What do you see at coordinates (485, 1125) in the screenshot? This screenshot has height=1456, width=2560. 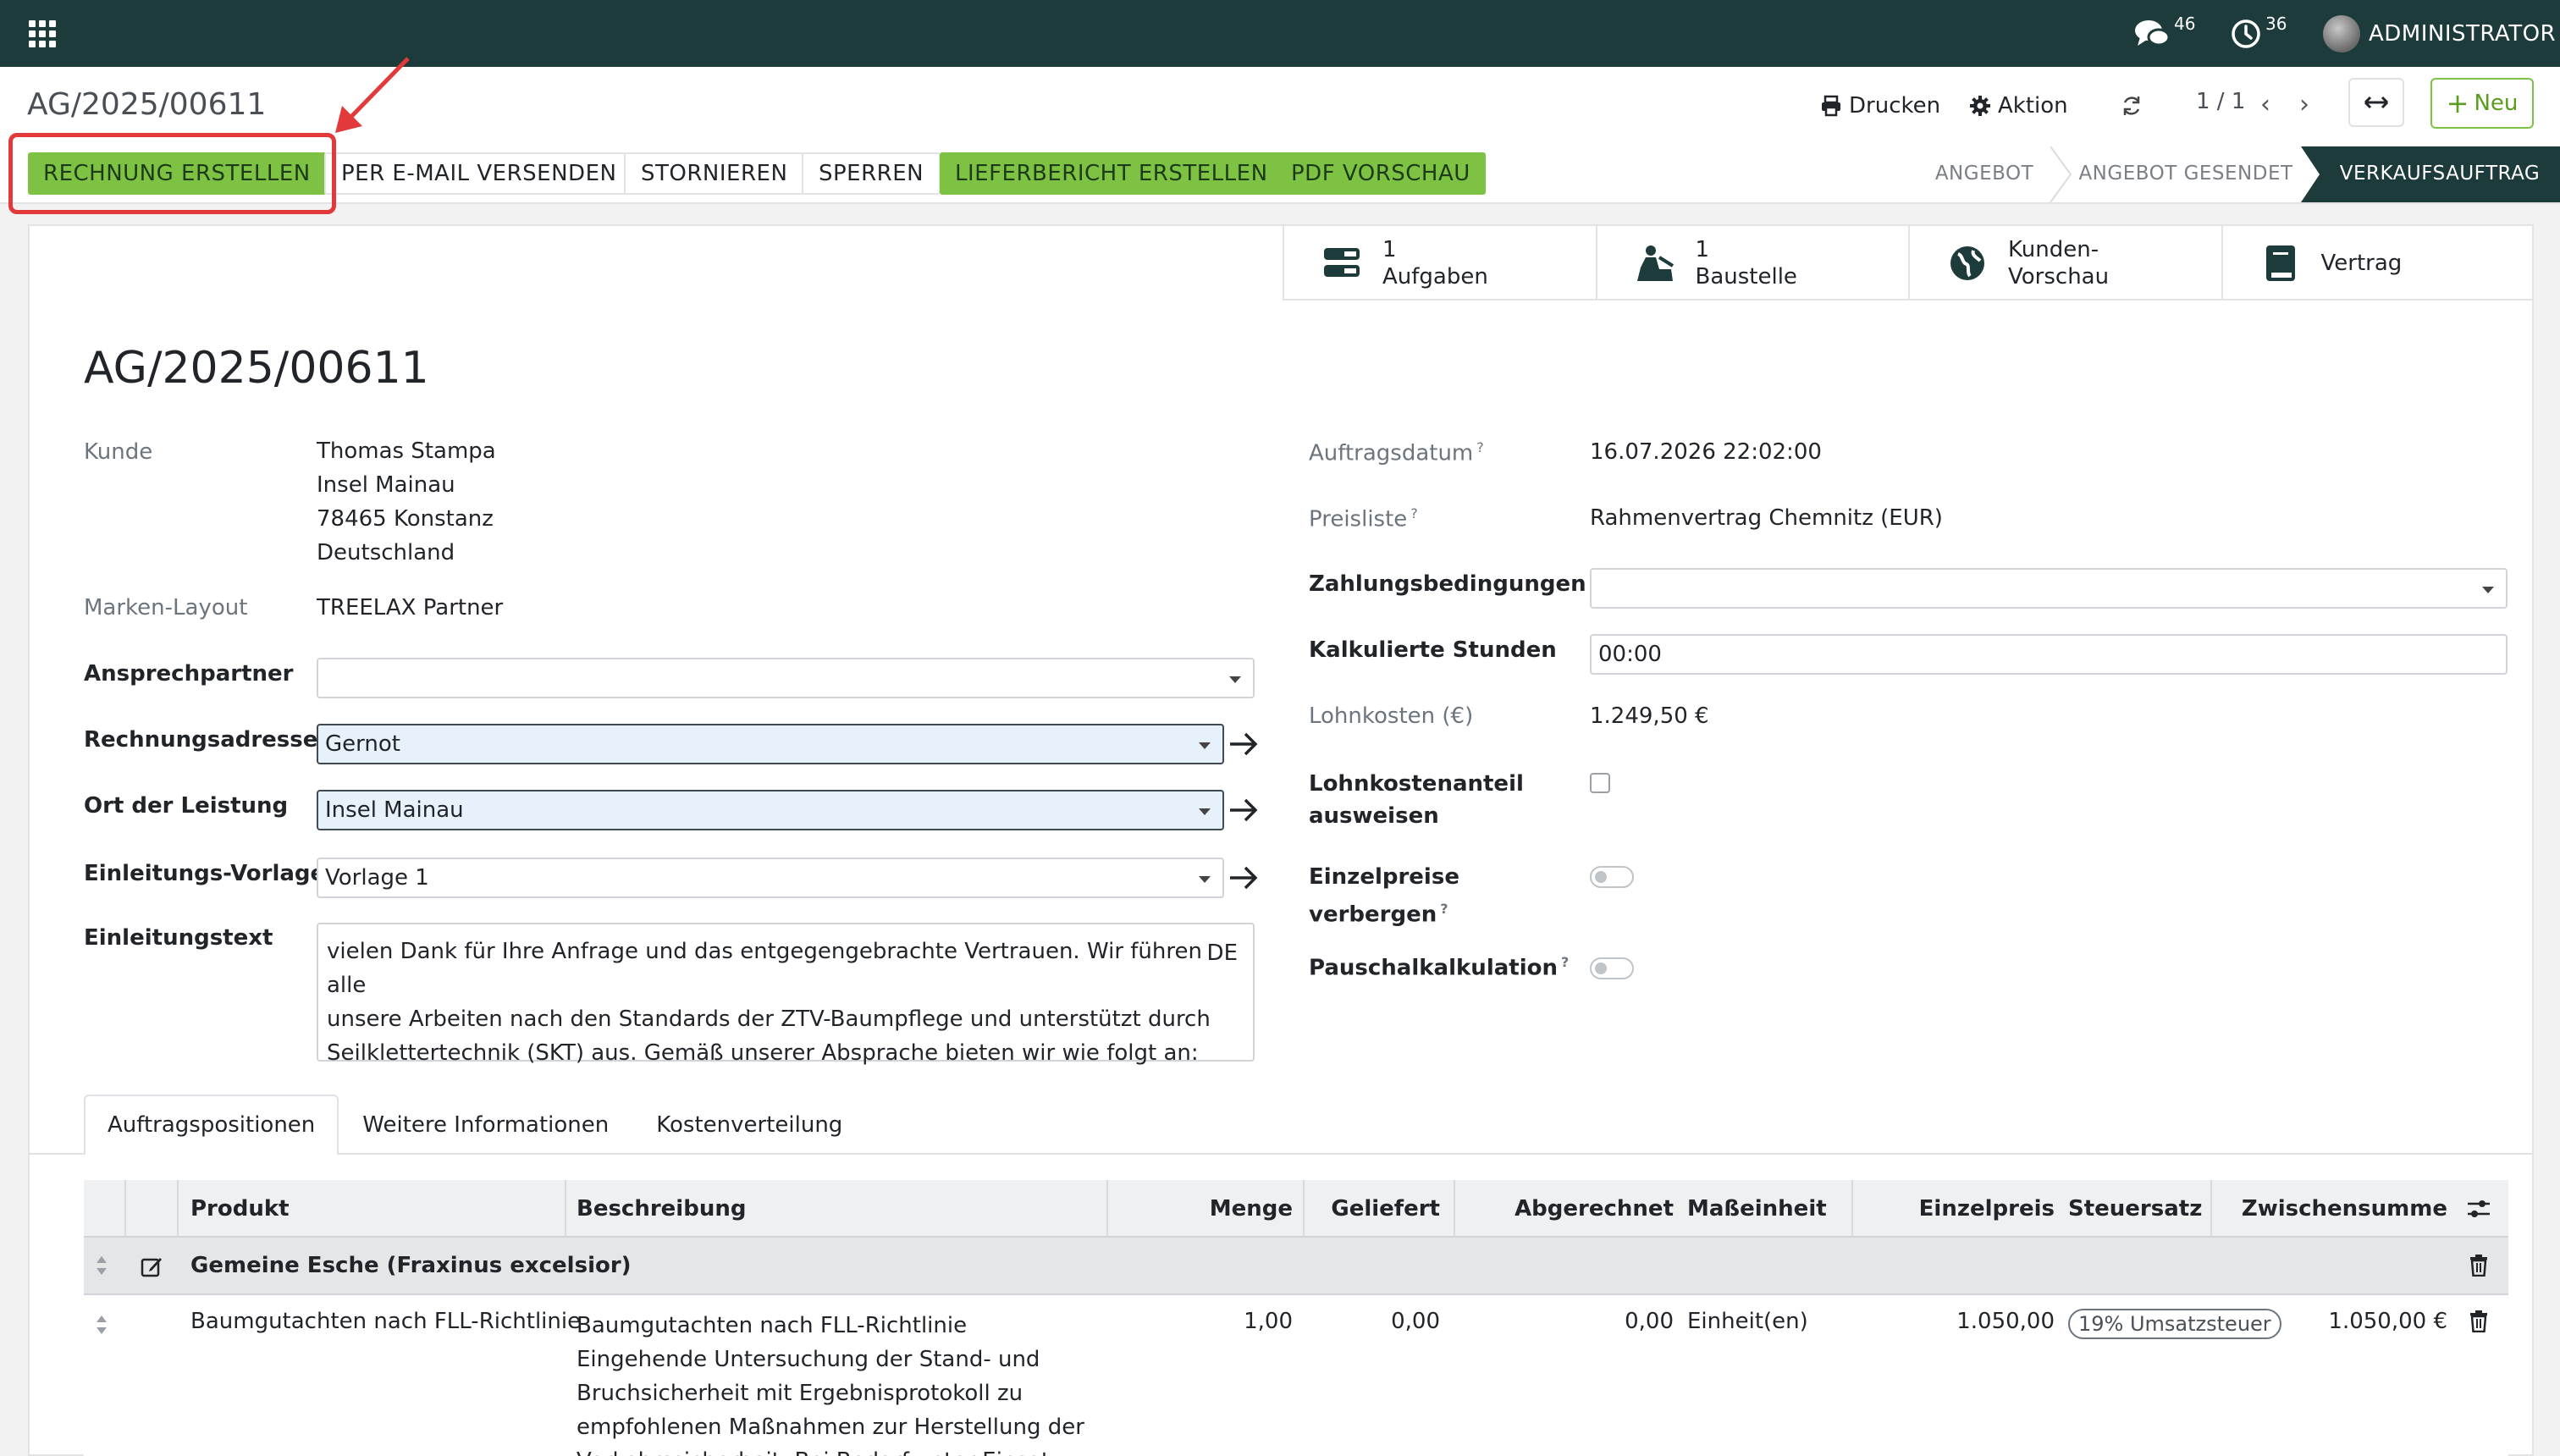 I see `tab-other-info: Weitere Informationen` at bounding box center [485, 1125].